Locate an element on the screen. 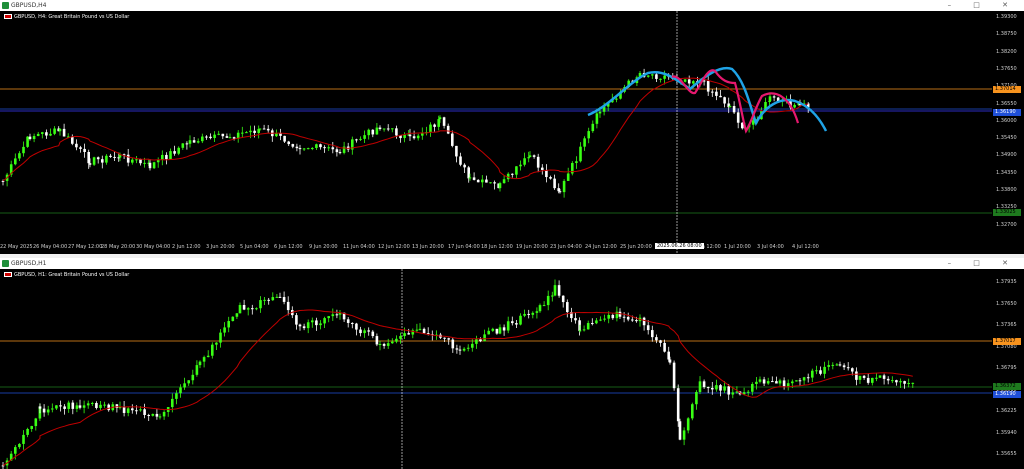 The width and height of the screenshot is (1024, 469). price-level-badge: 1.33025 is located at coordinates (1007, 212).